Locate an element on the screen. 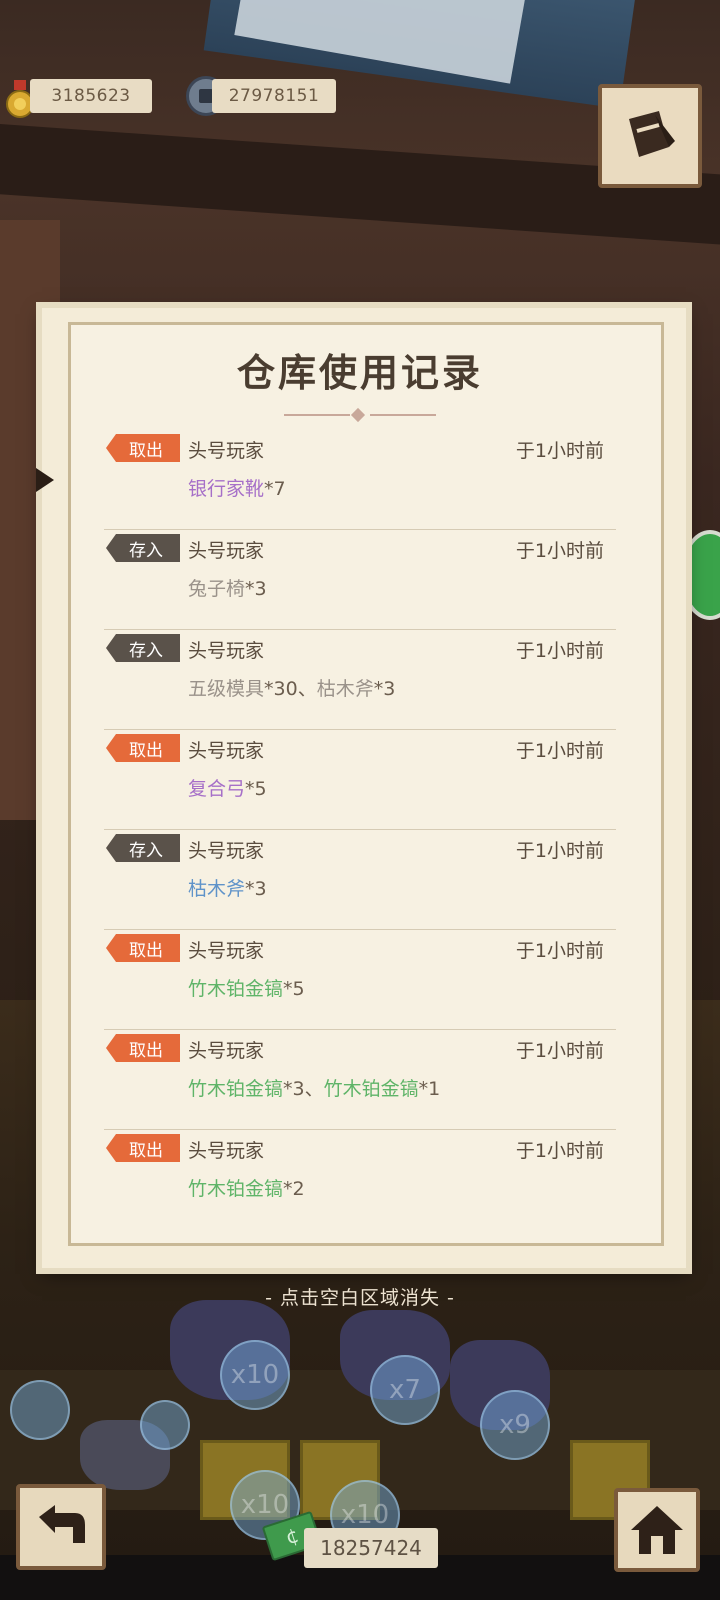  record-items: 兔子椅*3 is located at coordinates (227, 587).